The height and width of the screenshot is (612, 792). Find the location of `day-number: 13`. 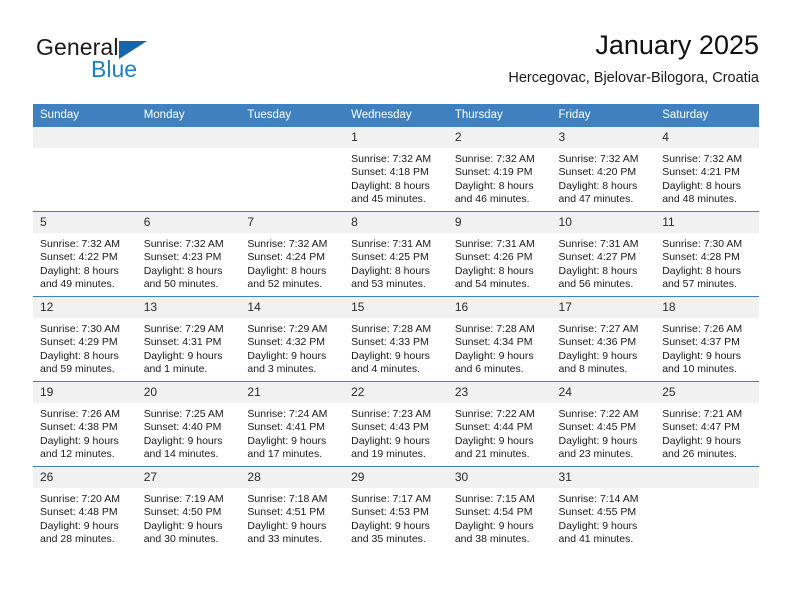

day-number: 13 is located at coordinates (188, 307).